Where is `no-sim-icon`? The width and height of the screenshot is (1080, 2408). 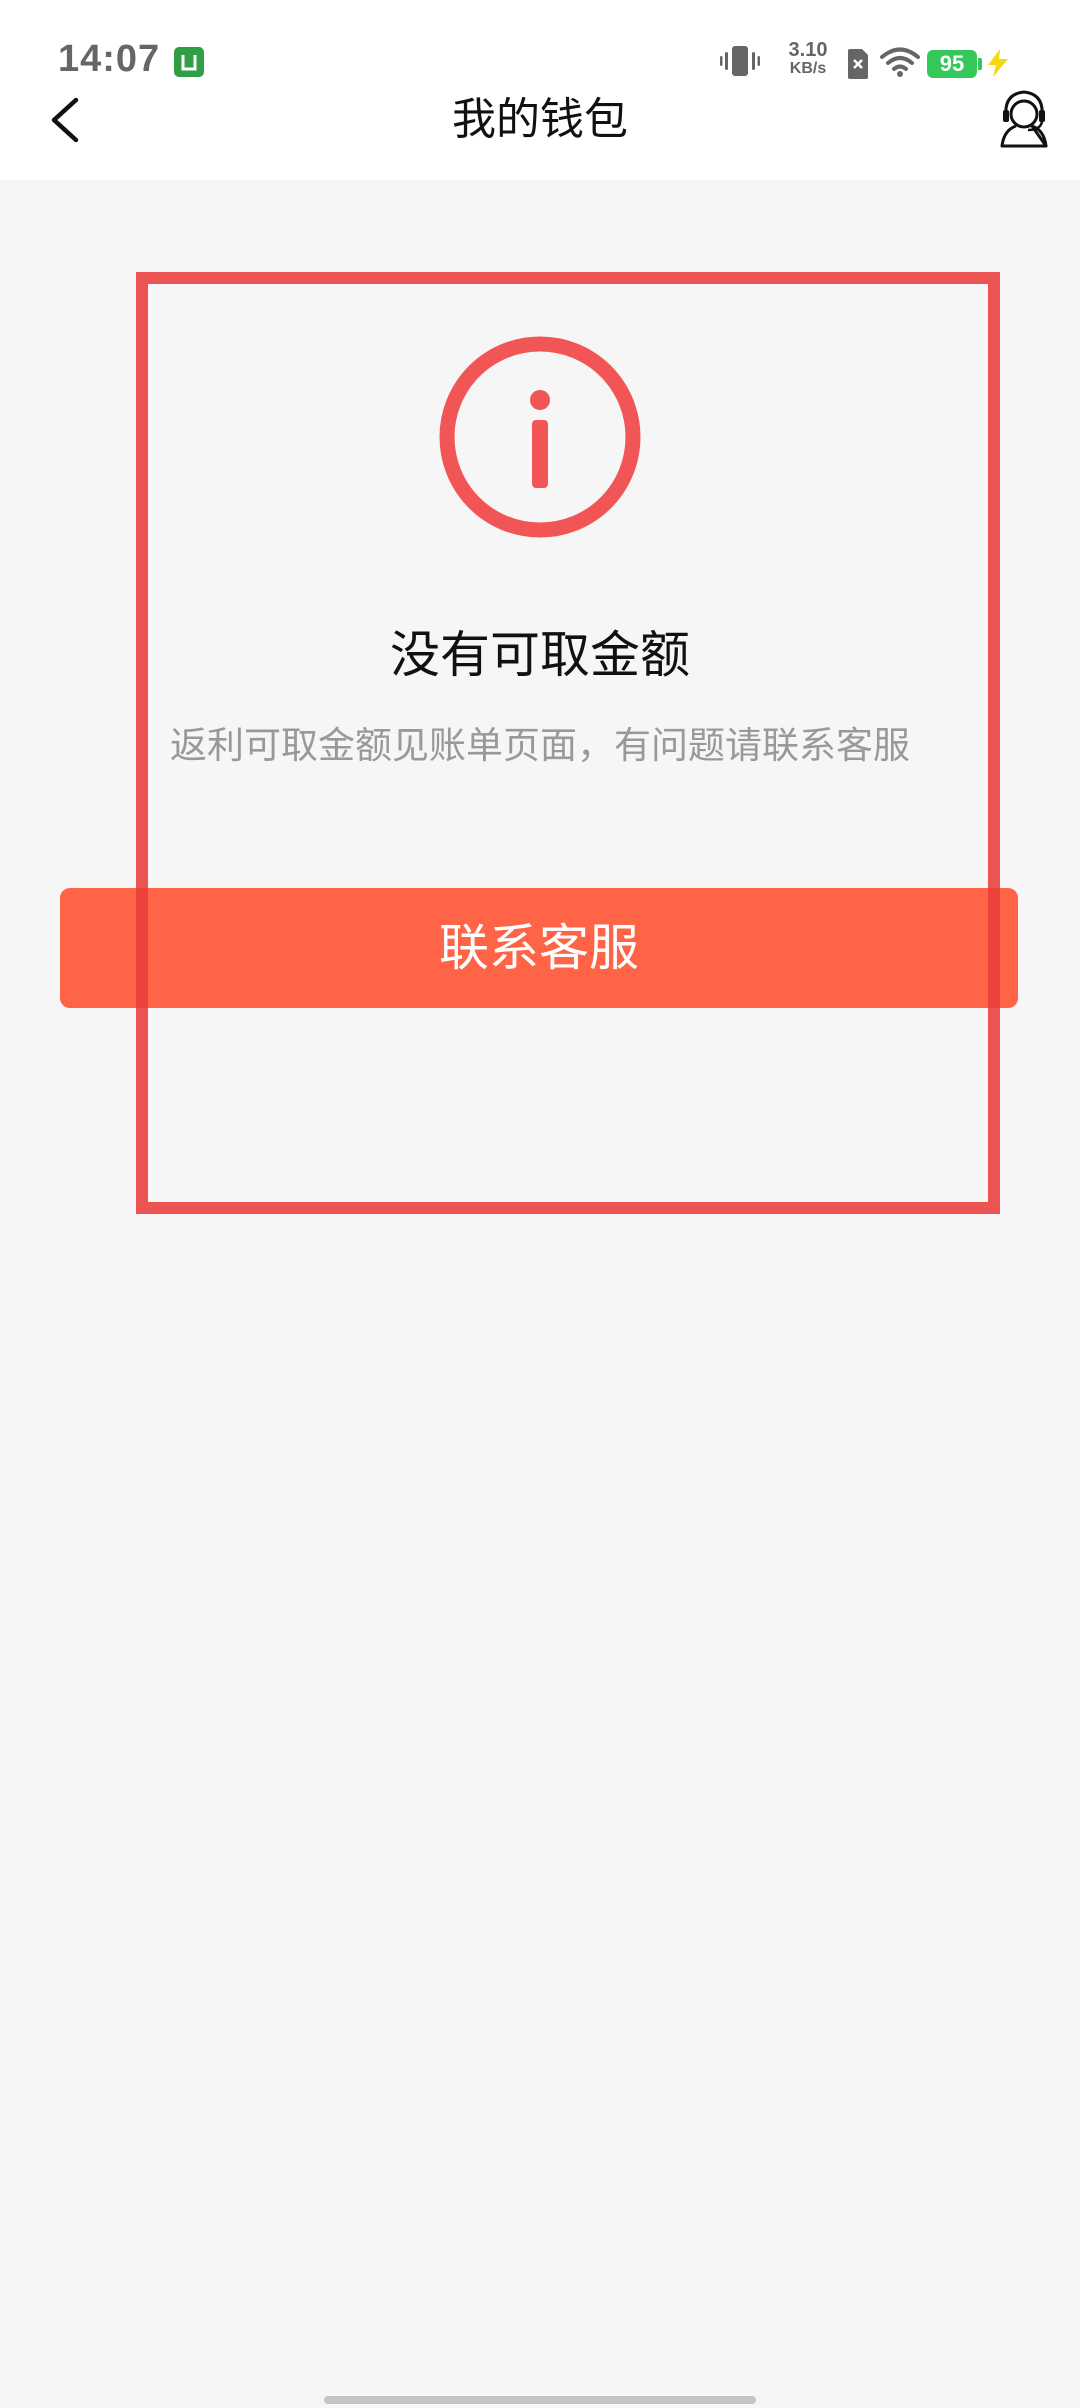
no-sim-icon is located at coordinates (858, 66).